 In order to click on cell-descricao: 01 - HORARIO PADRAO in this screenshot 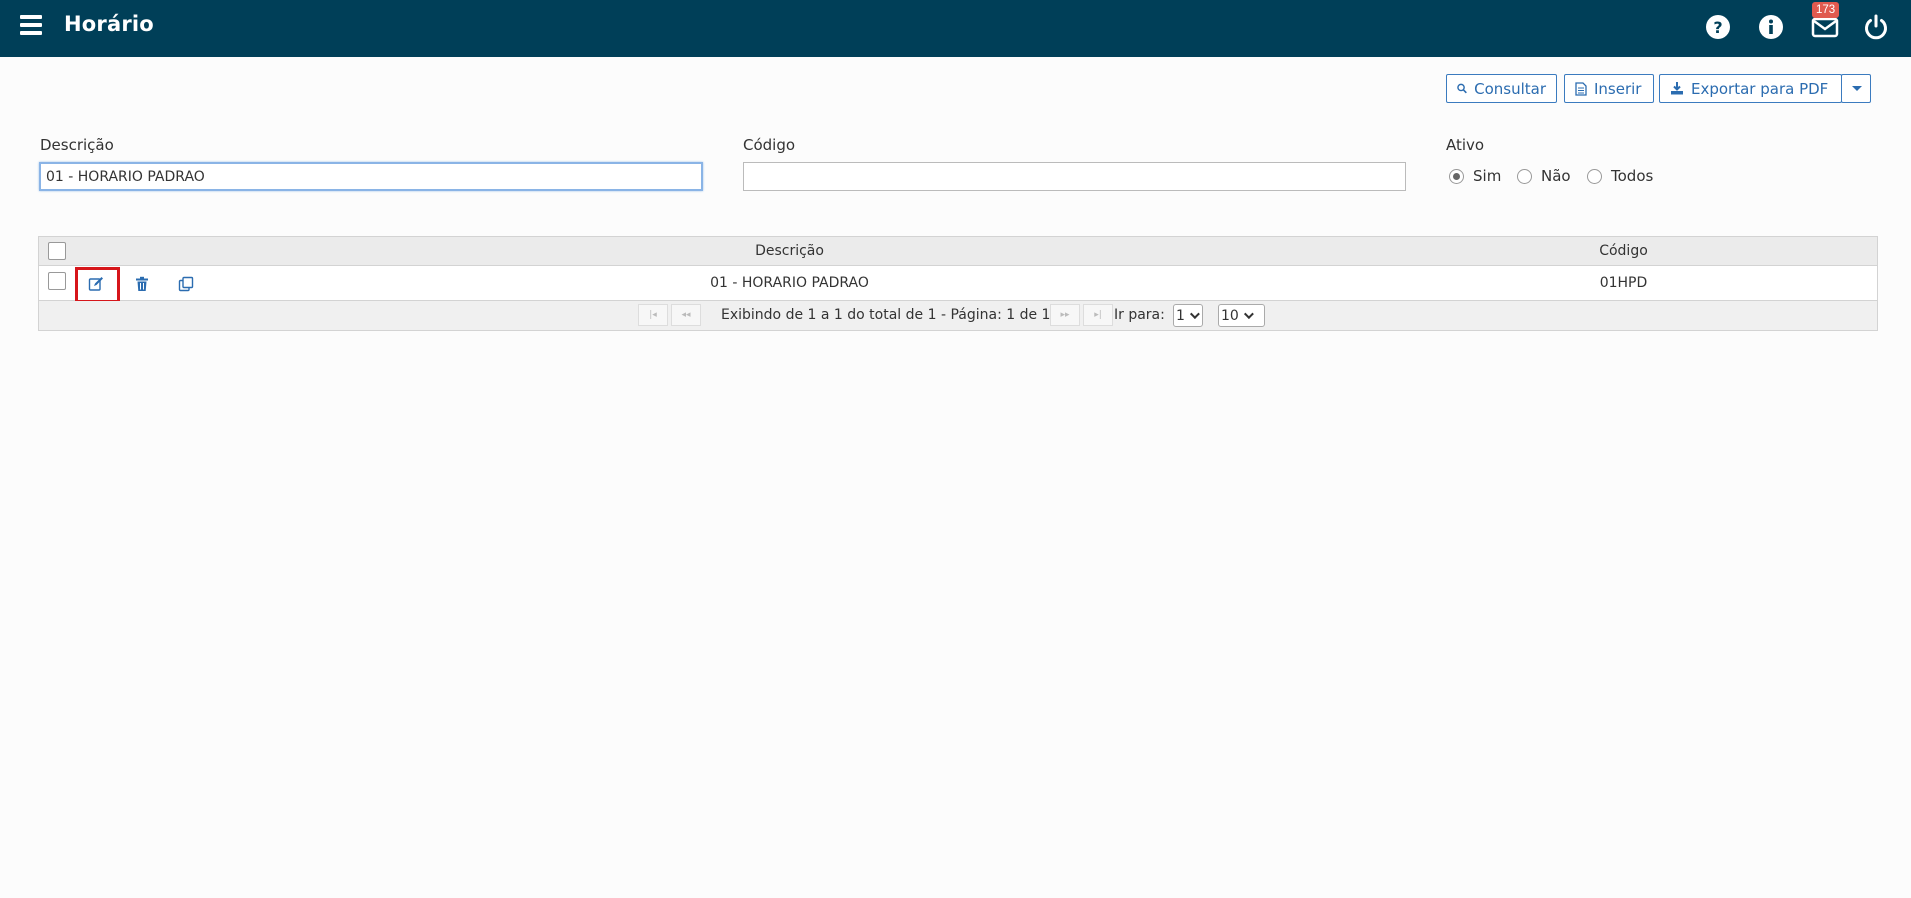, I will do `click(789, 283)`.